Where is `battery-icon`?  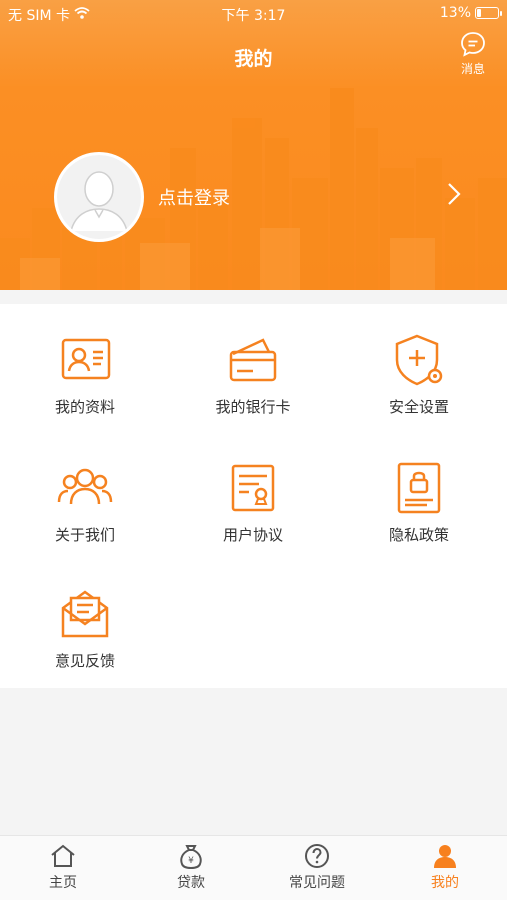 battery-icon is located at coordinates (488, 13).